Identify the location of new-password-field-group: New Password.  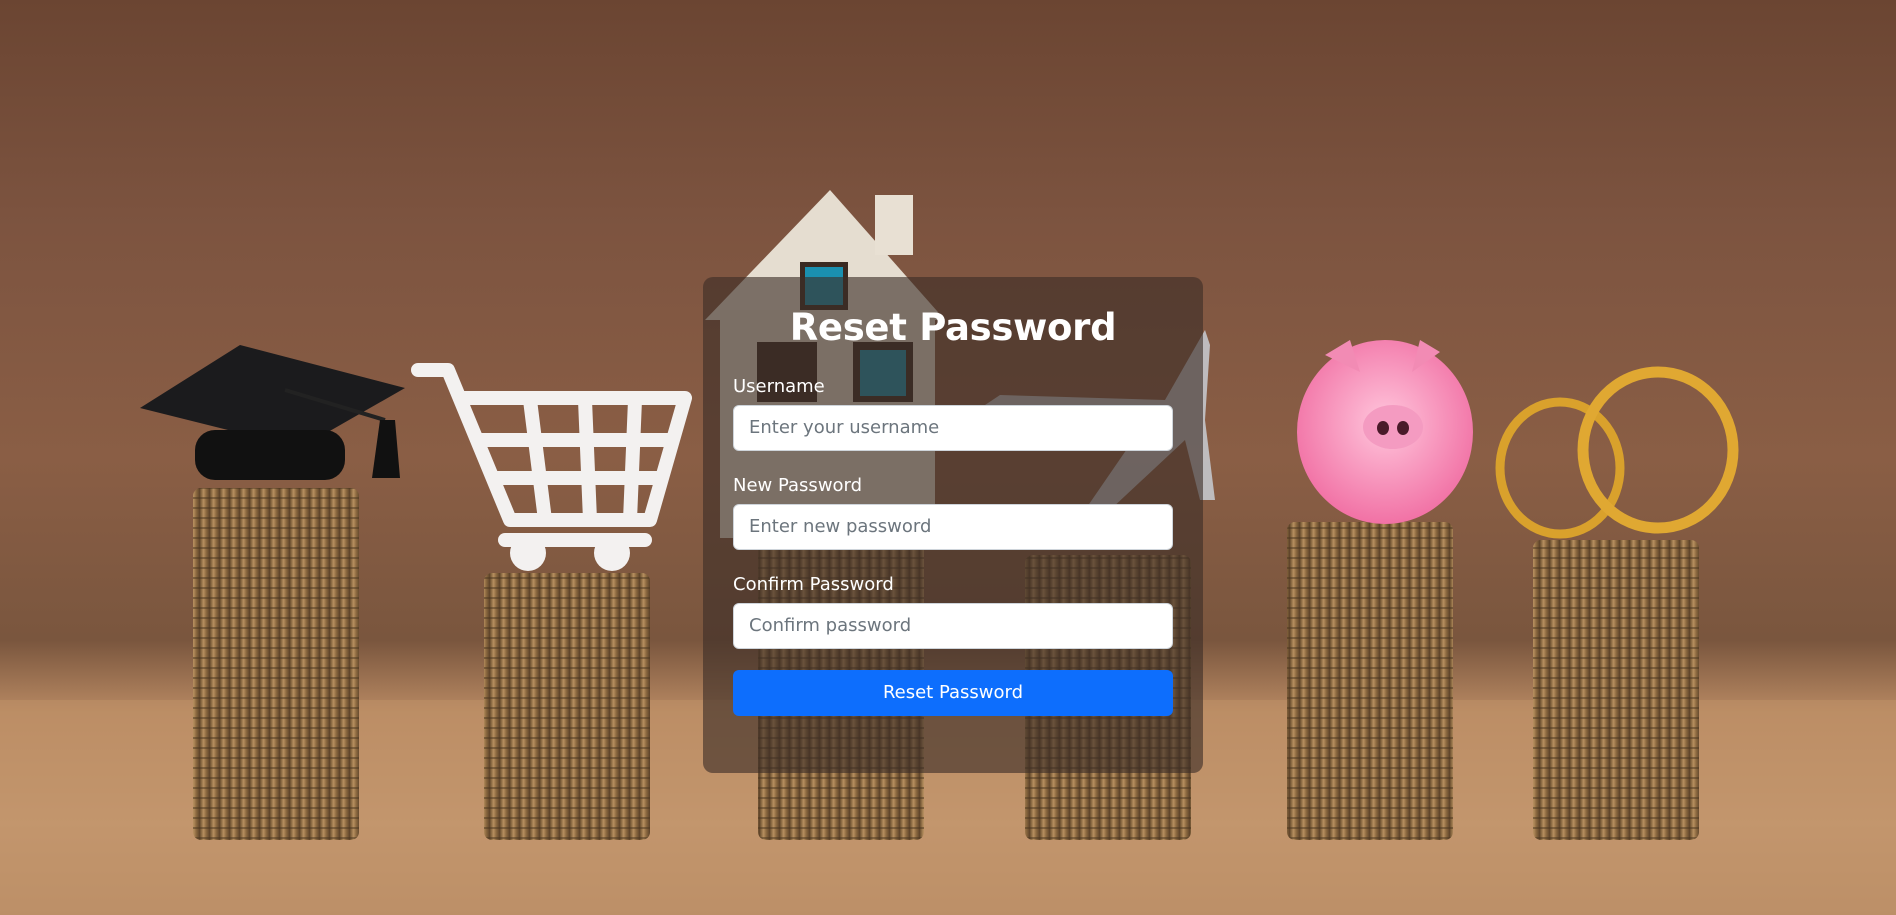
(953, 512).